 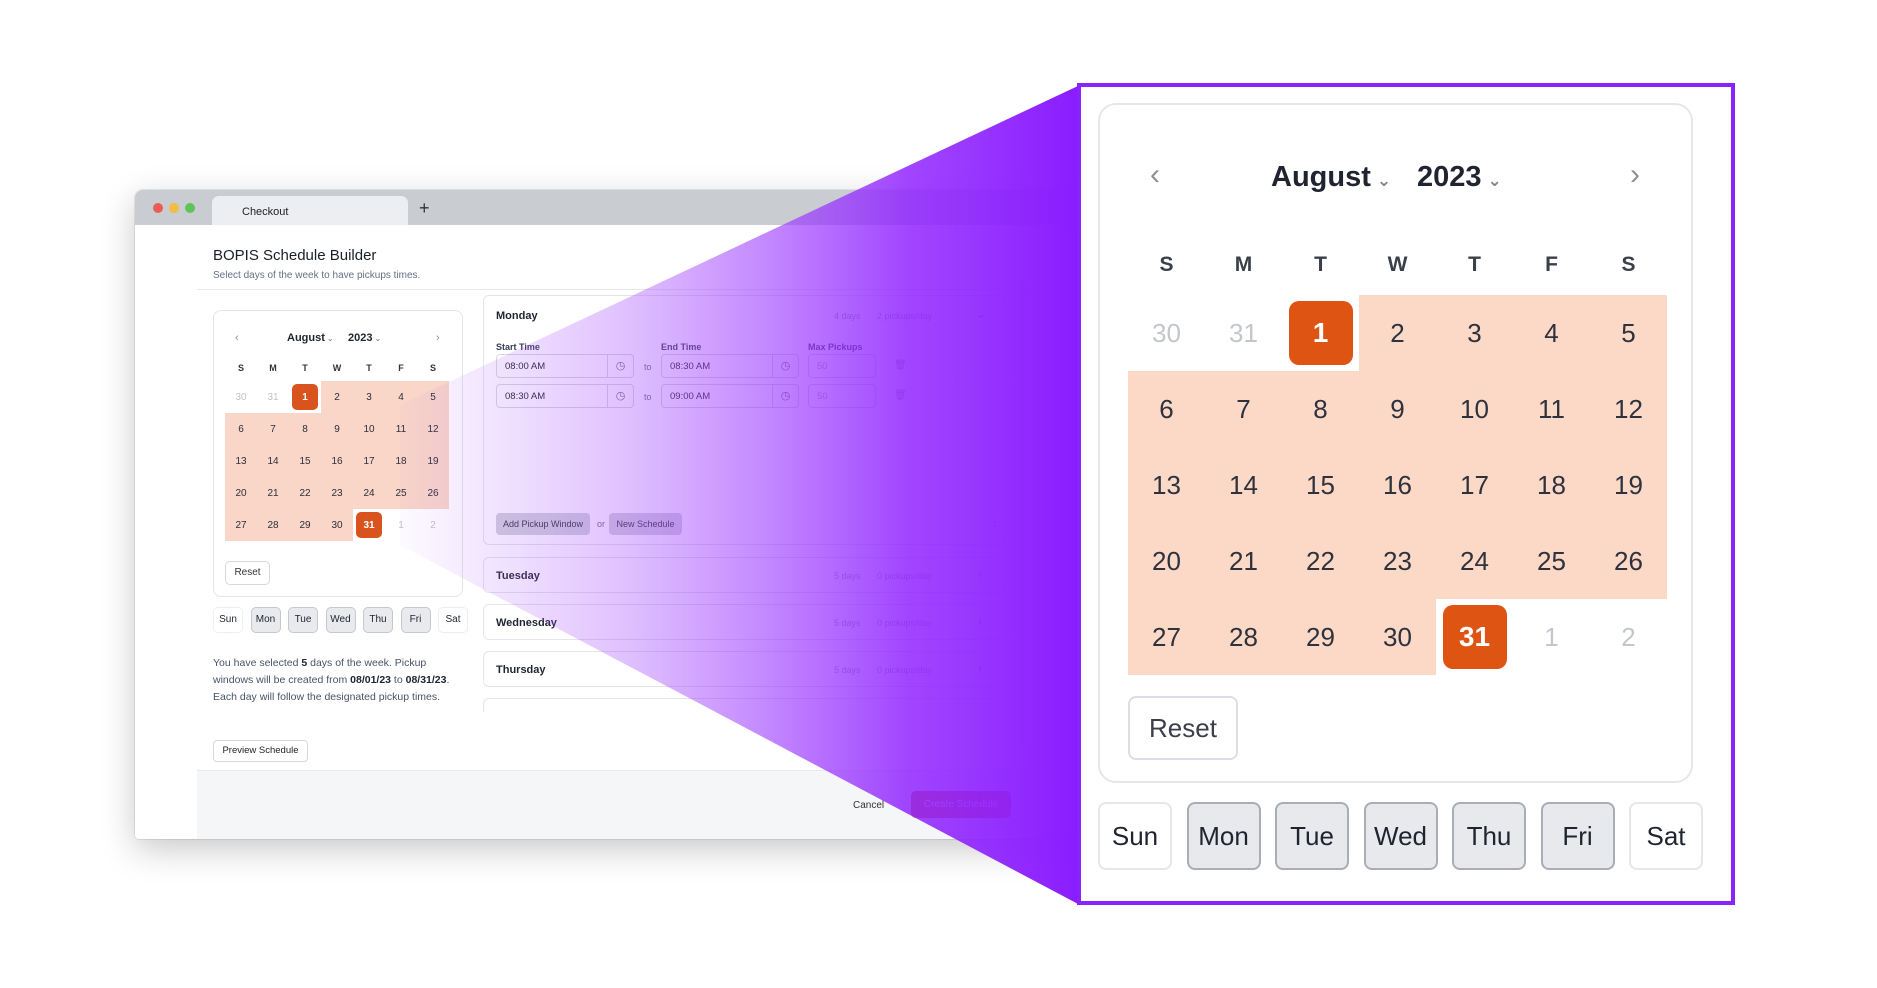 What do you see at coordinates (453, 620) in the screenshot?
I see `weekday-toggle-sat: Sat` at bounding box center [453, 620].